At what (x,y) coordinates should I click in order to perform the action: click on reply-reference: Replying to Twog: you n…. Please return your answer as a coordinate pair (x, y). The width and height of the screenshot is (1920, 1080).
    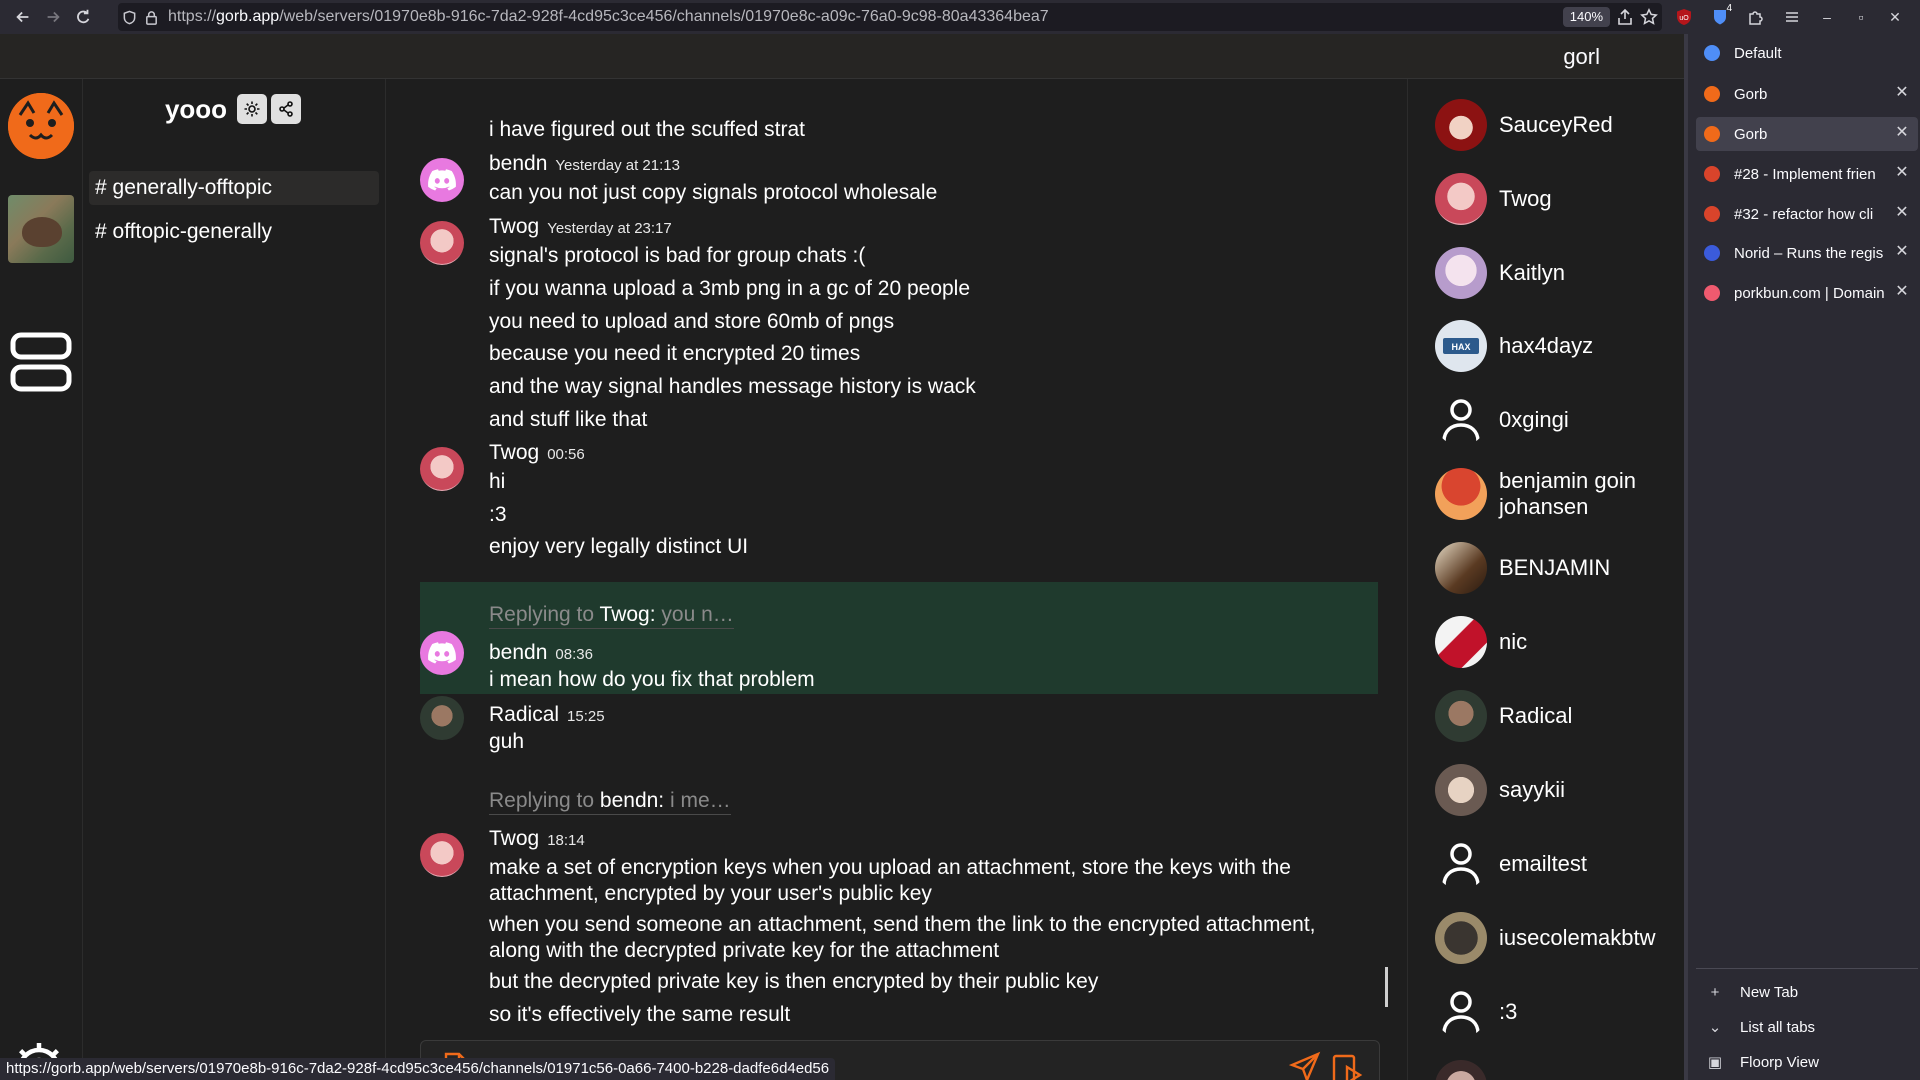
    Looking at the image, I should click on (611, 616).